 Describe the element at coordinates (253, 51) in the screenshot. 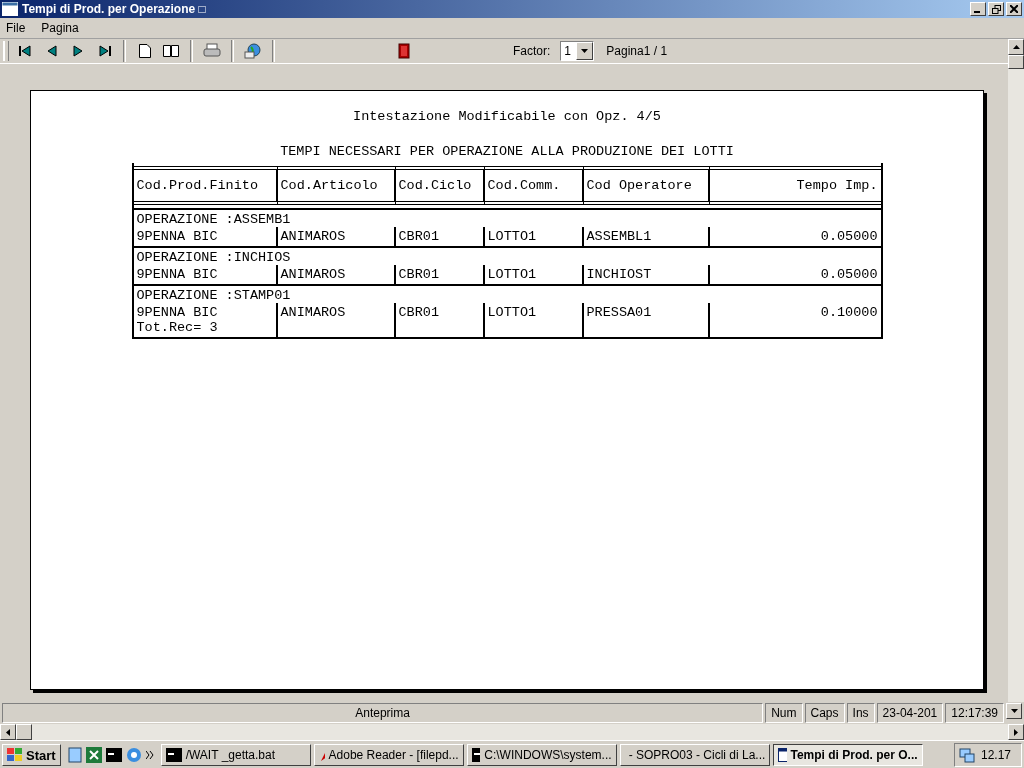

I see `globe-icon` at that location.